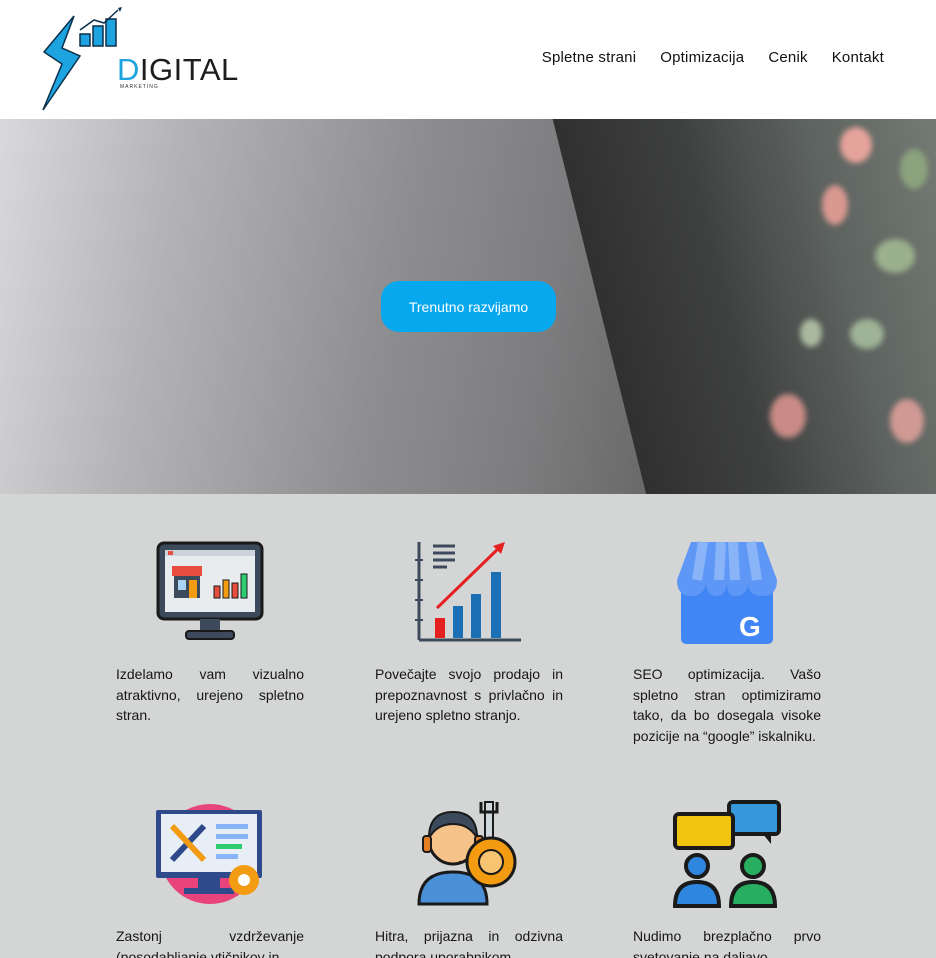  I want to click on google-business-icon: G, so click(727, 592).